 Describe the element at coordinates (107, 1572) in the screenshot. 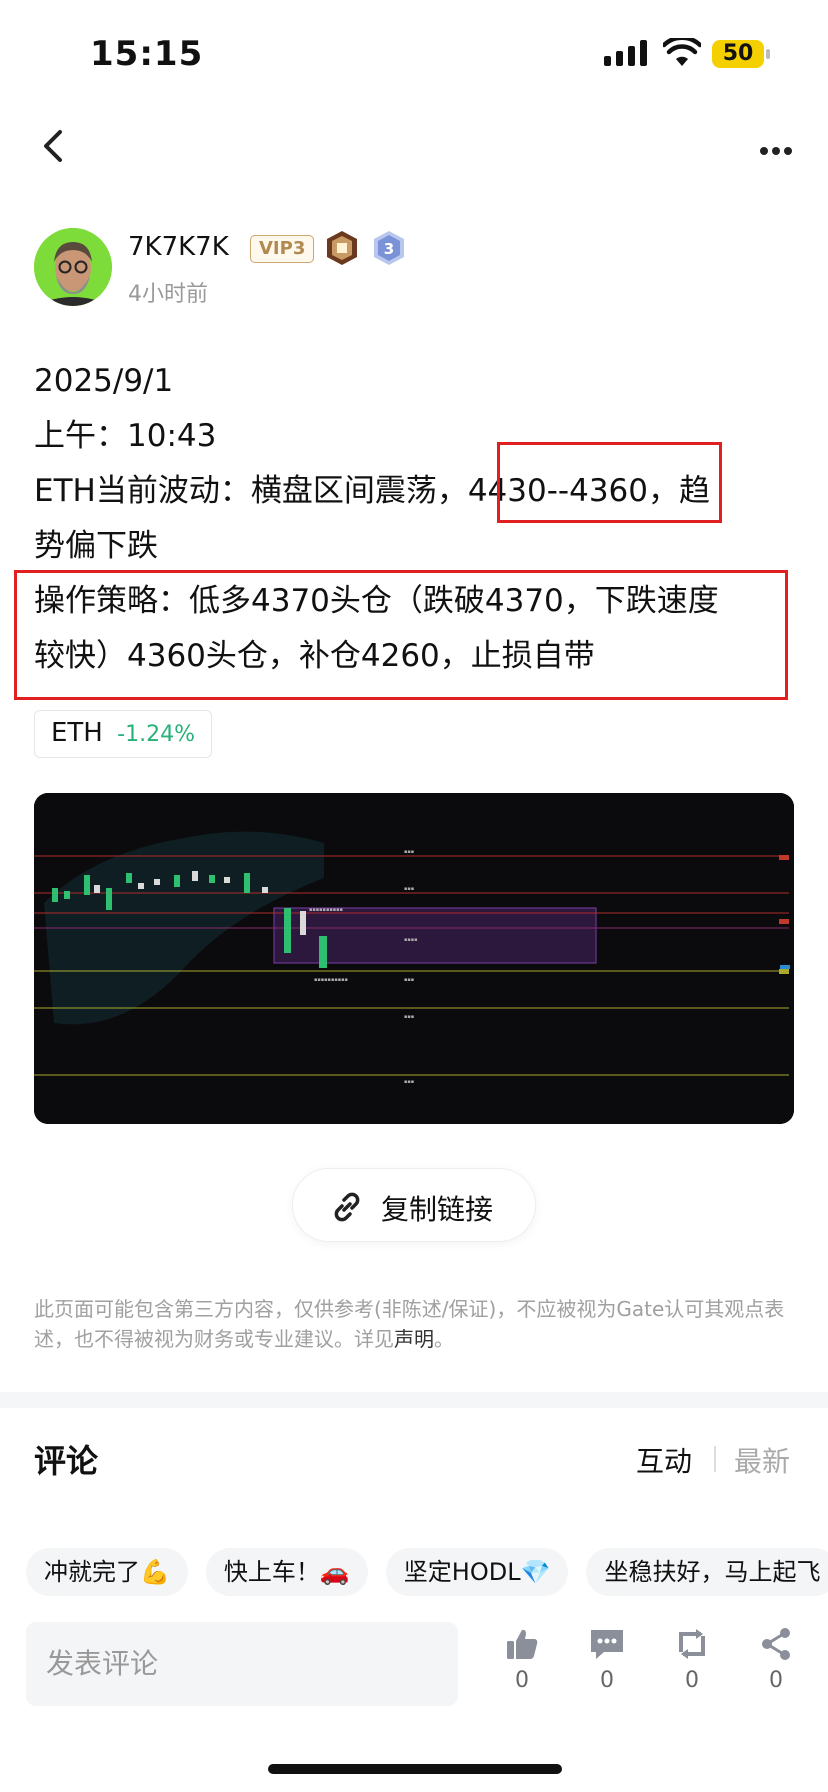

I see `quick-reply-chip: 冲就完了💪` at that location.